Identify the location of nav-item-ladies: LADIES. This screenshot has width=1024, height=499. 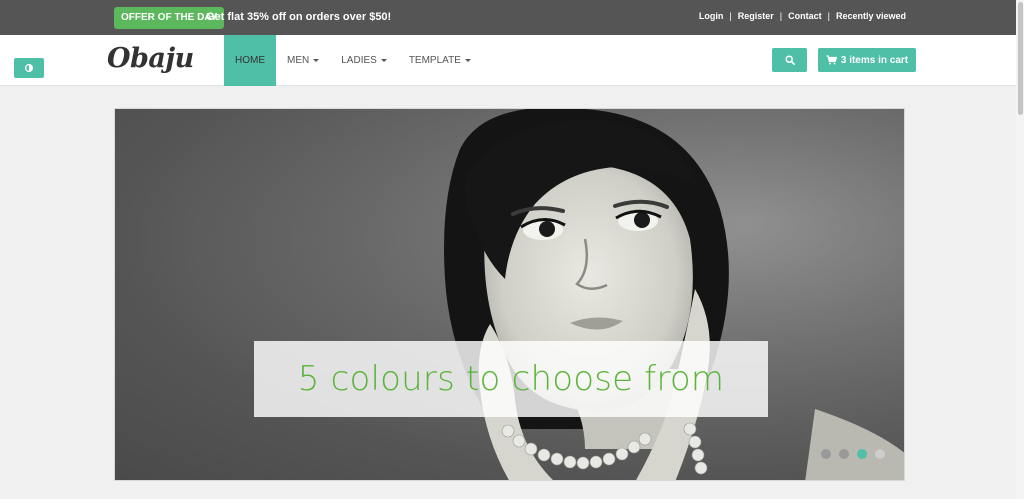
(364, 60).